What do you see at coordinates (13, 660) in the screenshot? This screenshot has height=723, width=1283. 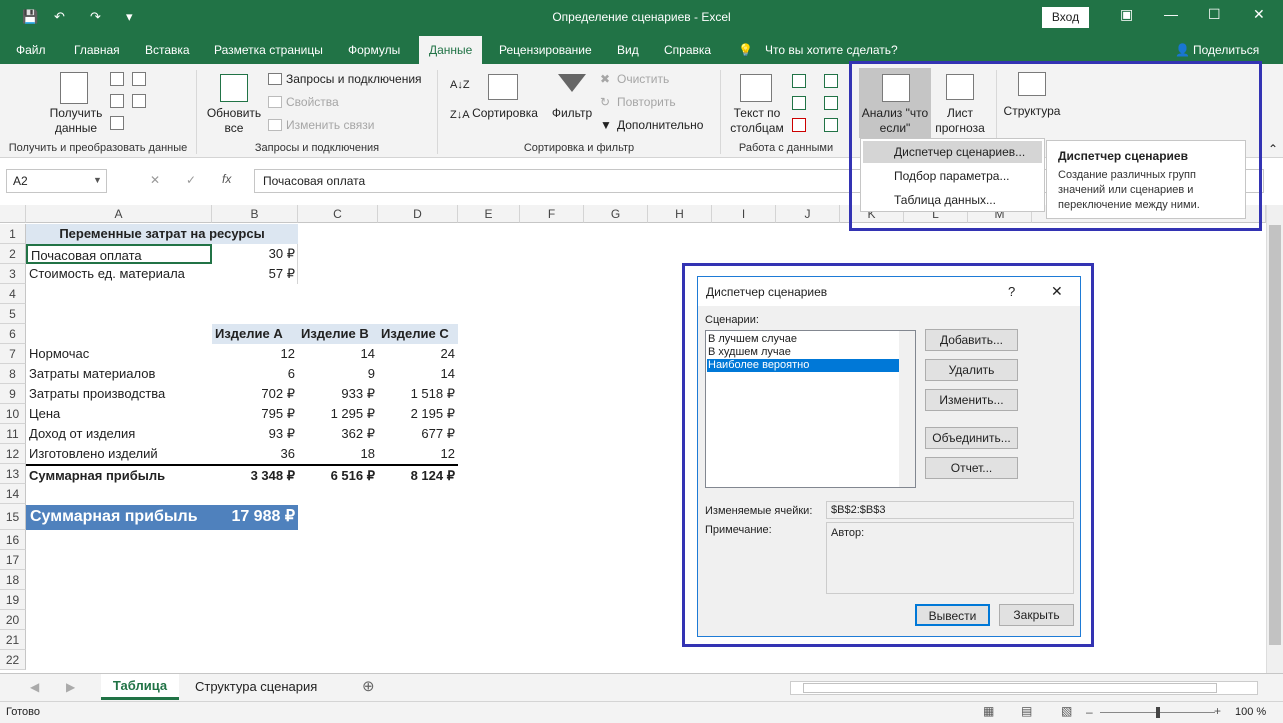 I see `row-header: 22` at bounding box center [13, 660].